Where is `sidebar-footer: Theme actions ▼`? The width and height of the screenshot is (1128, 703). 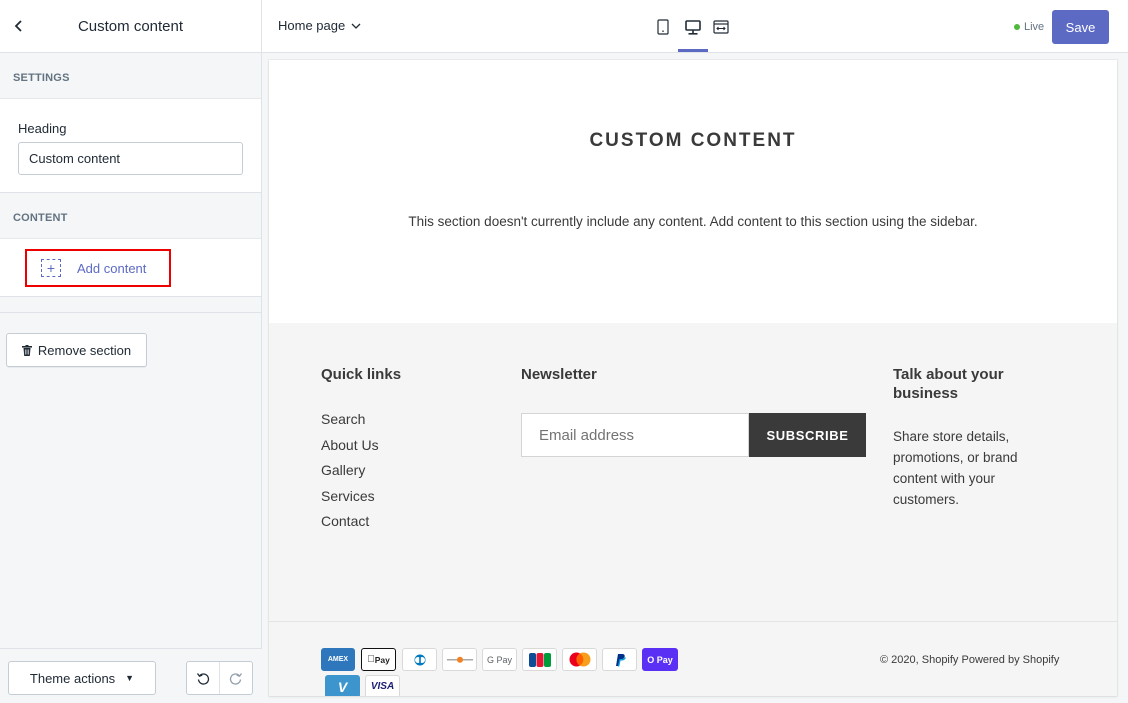
sidebar-footer: Theme actions ▼ is located at coordinates (131, 675).